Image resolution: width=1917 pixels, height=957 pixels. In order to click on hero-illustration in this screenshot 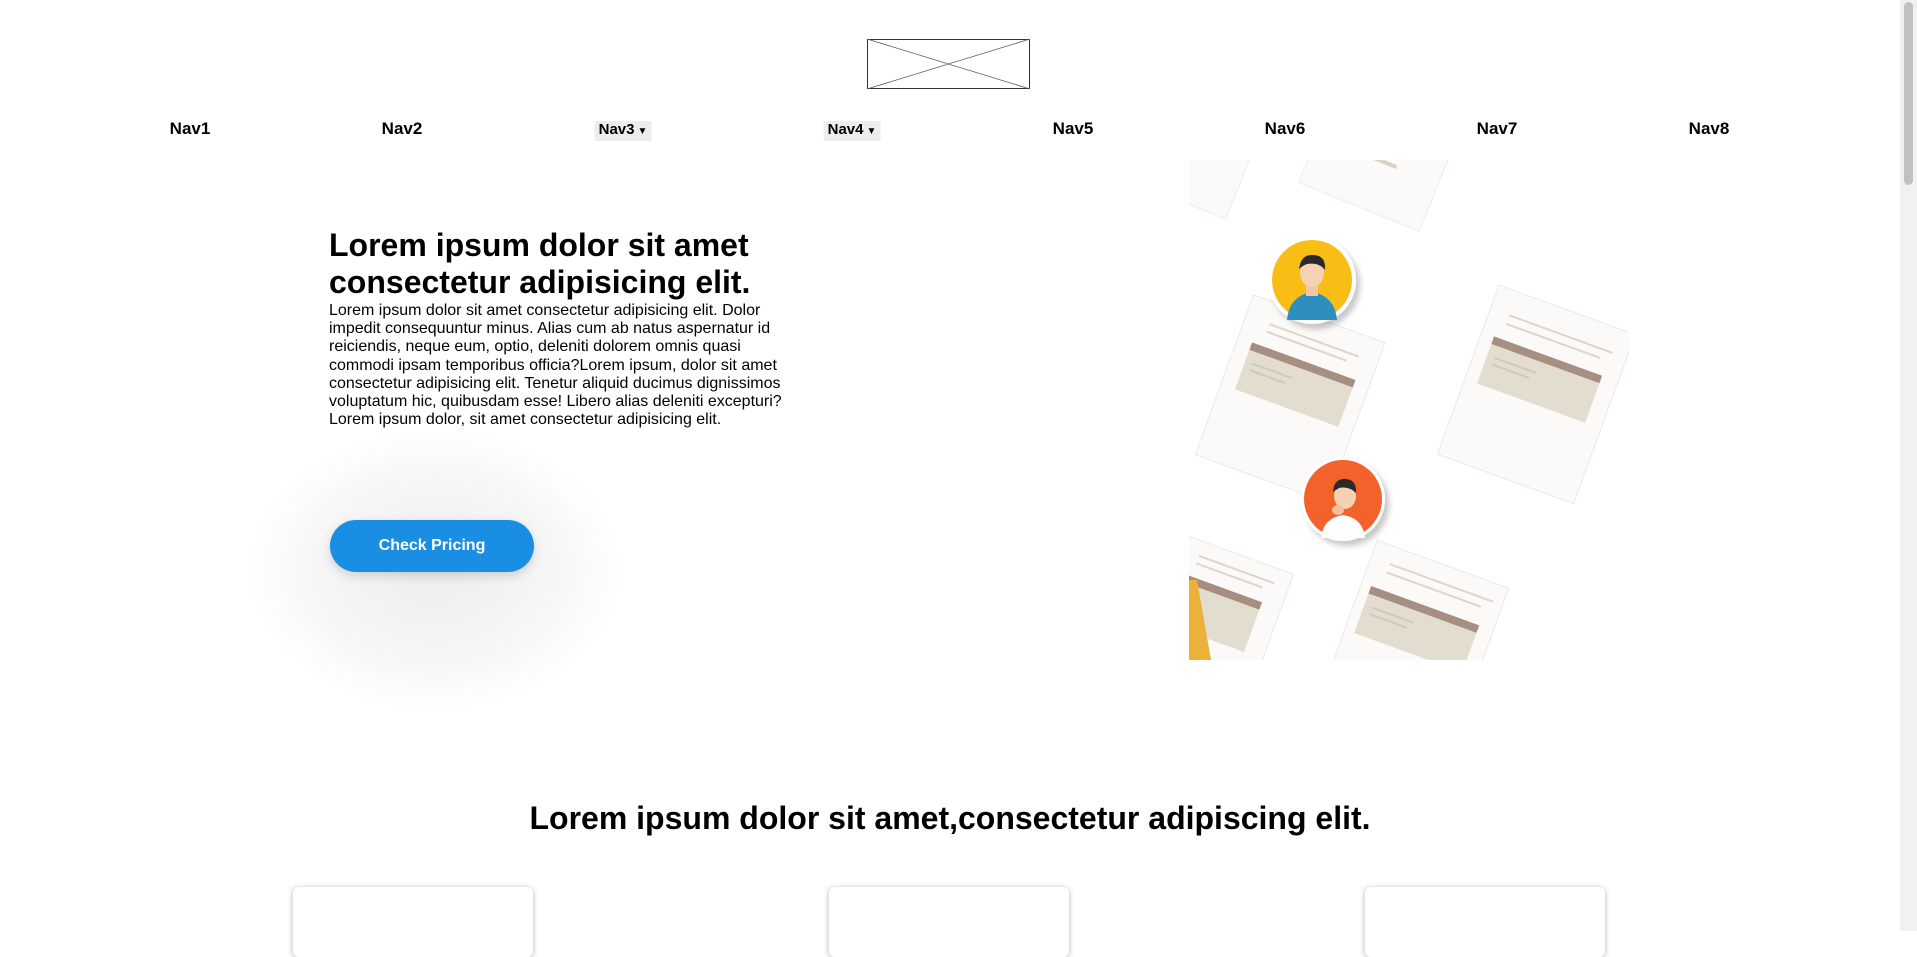, I will do `click(1409, 410)`.